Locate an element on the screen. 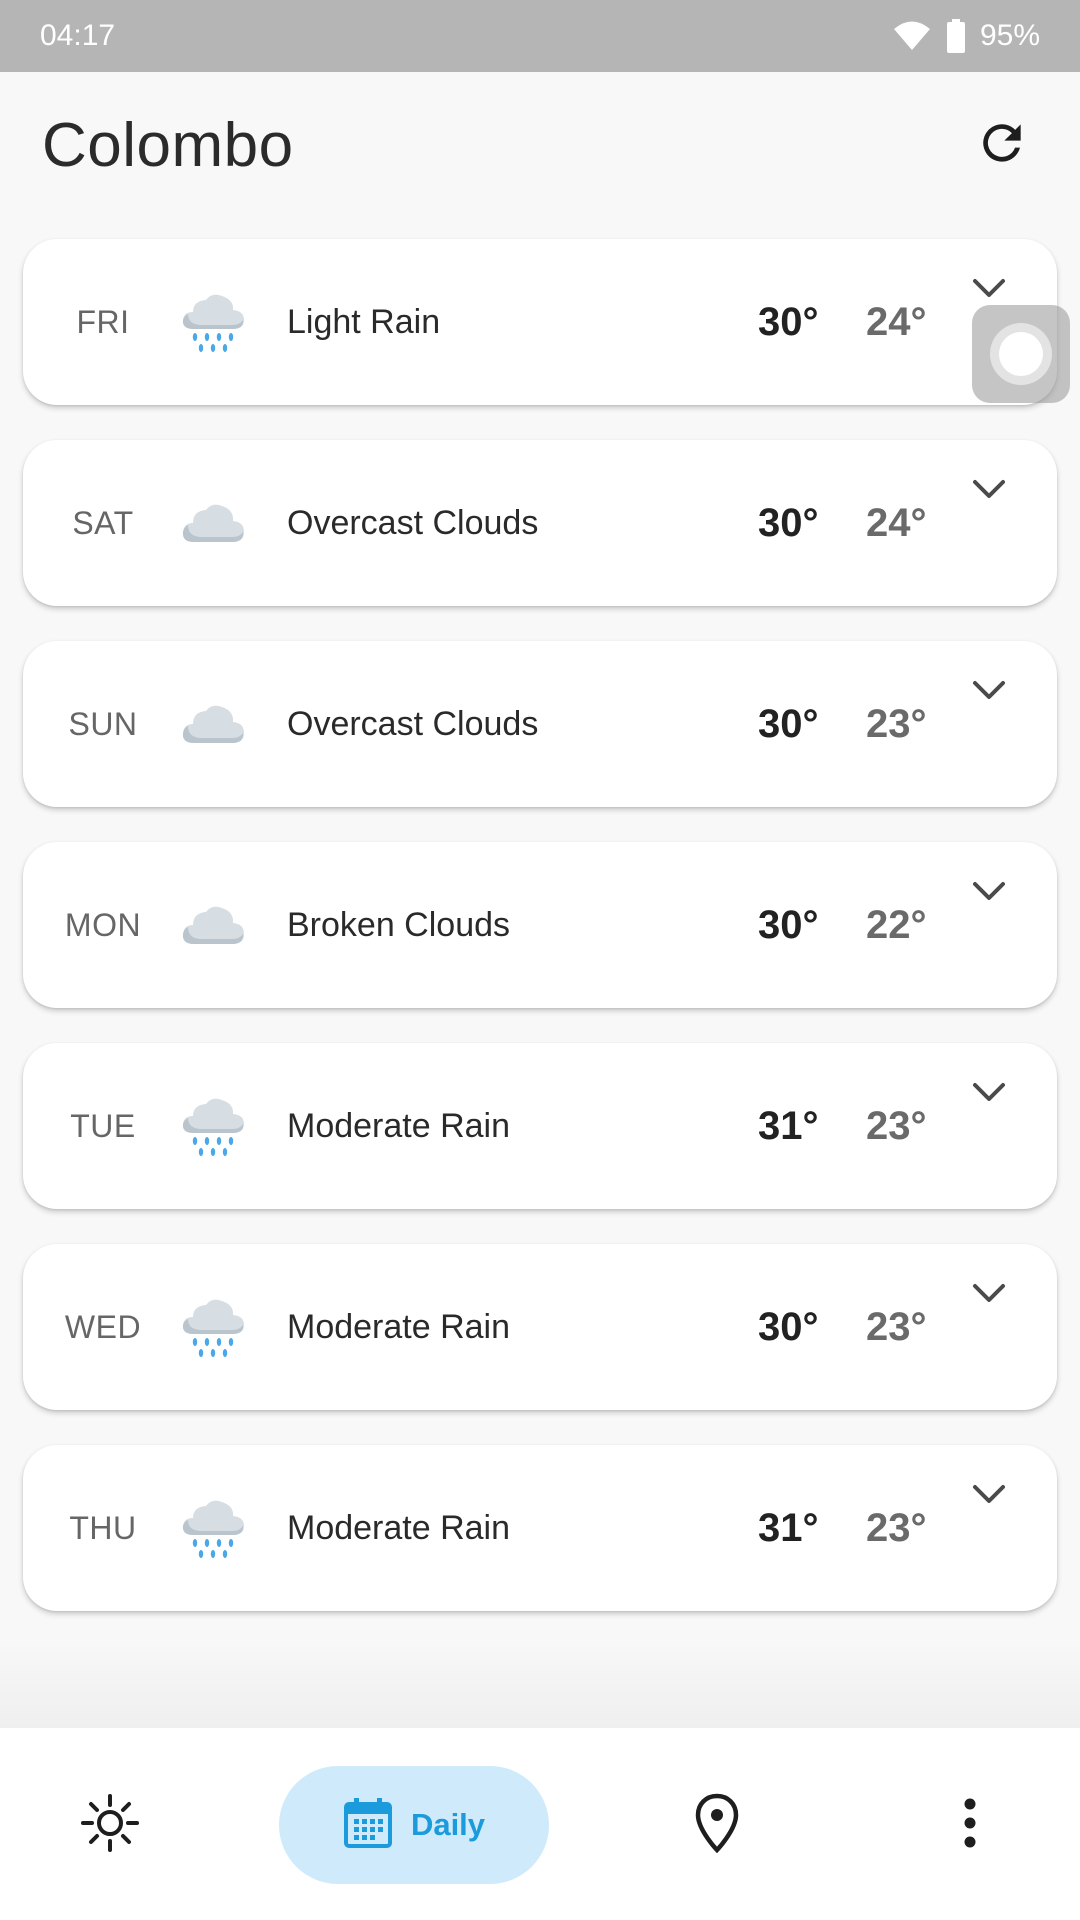 This screenshot has width=1080, height=1920. status-bar: 04:17 95% is located at coordinates (540, 36).